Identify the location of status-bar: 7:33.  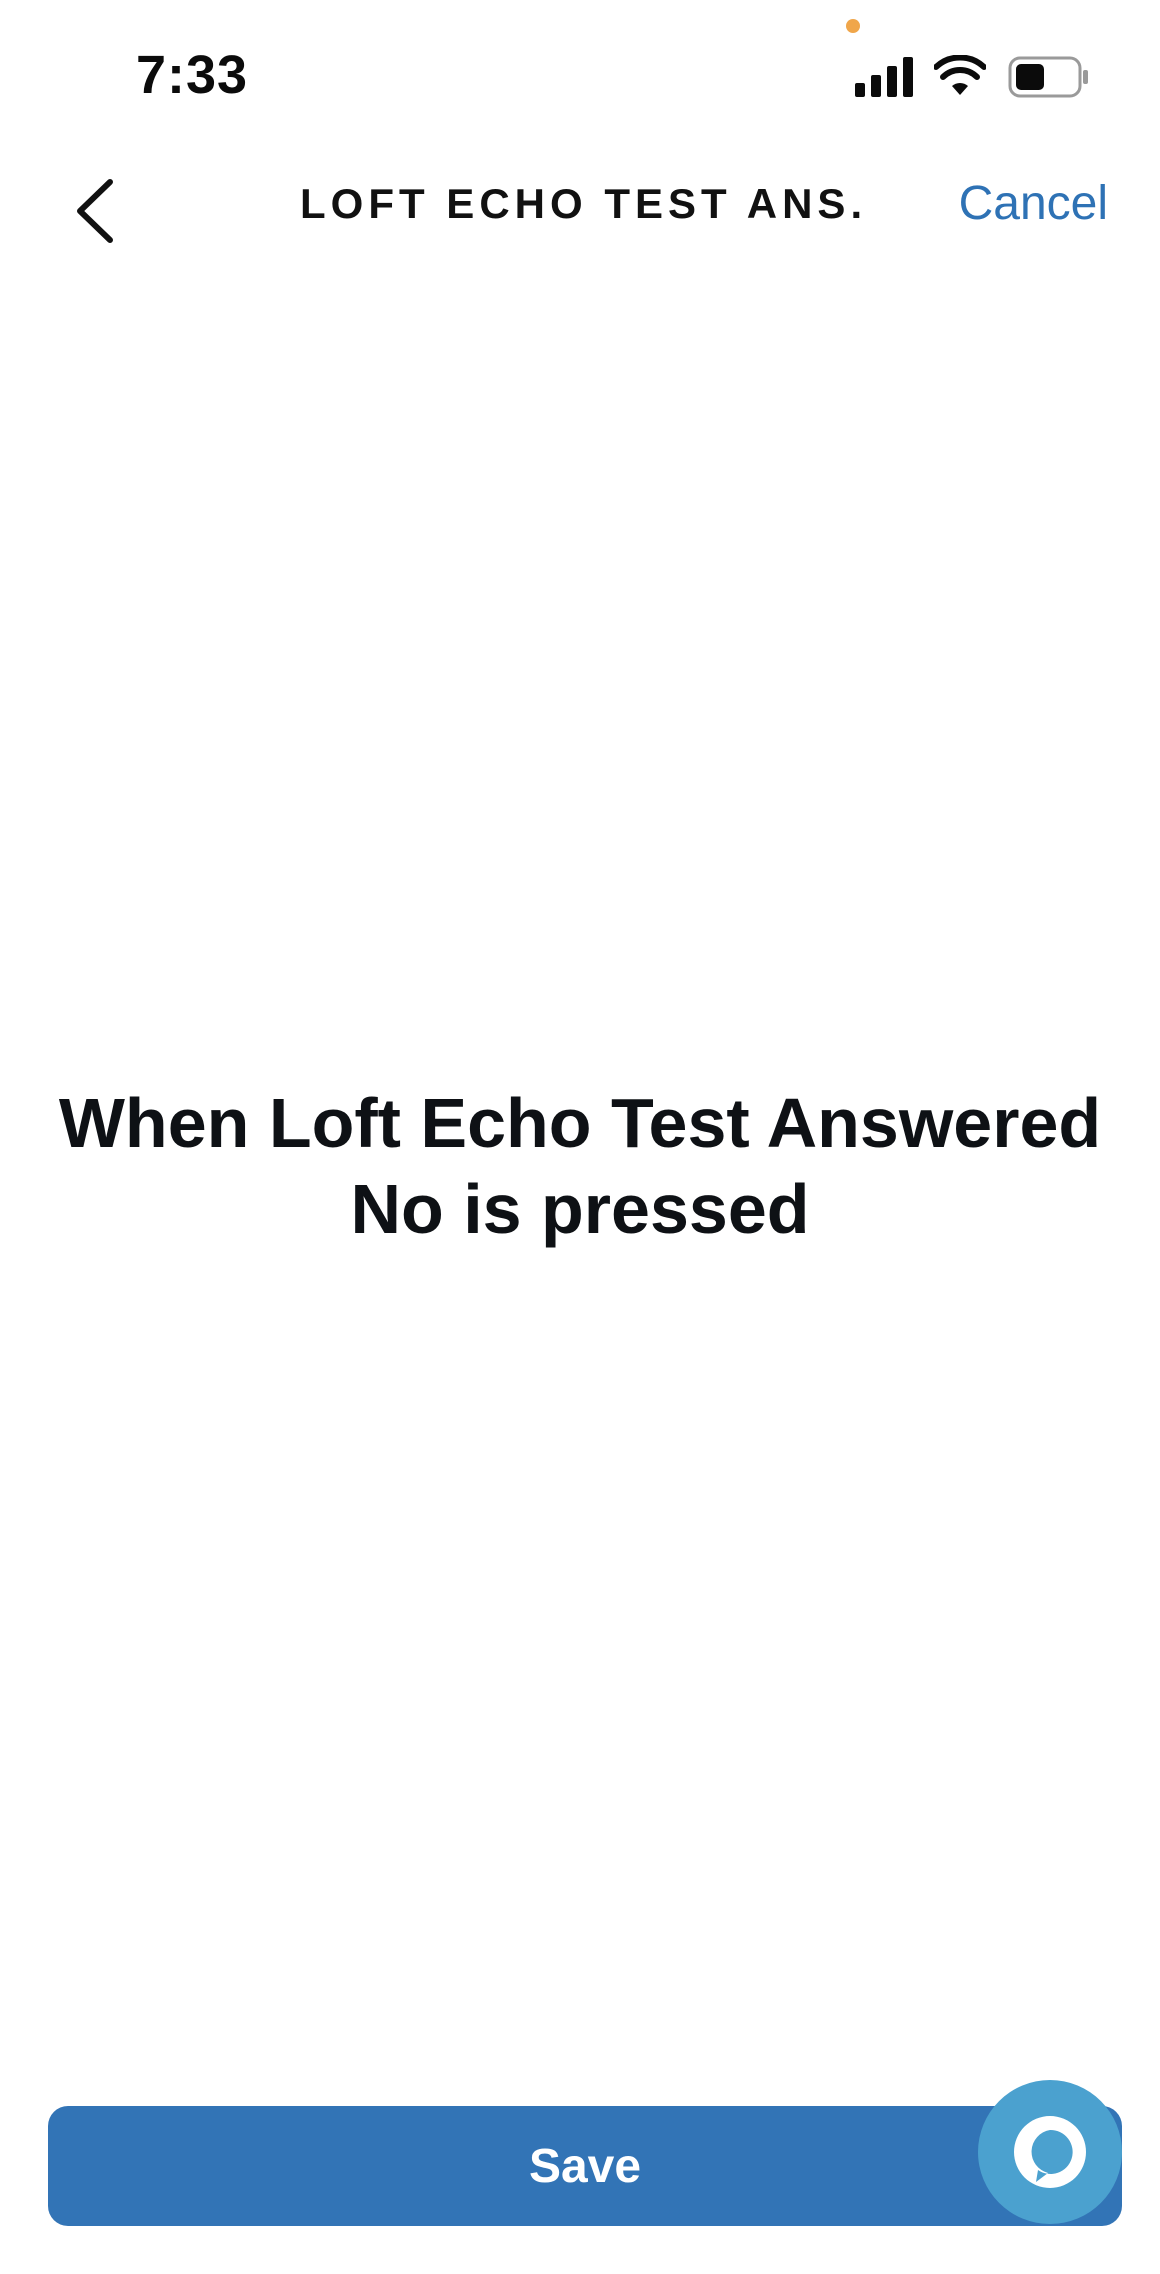
(580, 70).